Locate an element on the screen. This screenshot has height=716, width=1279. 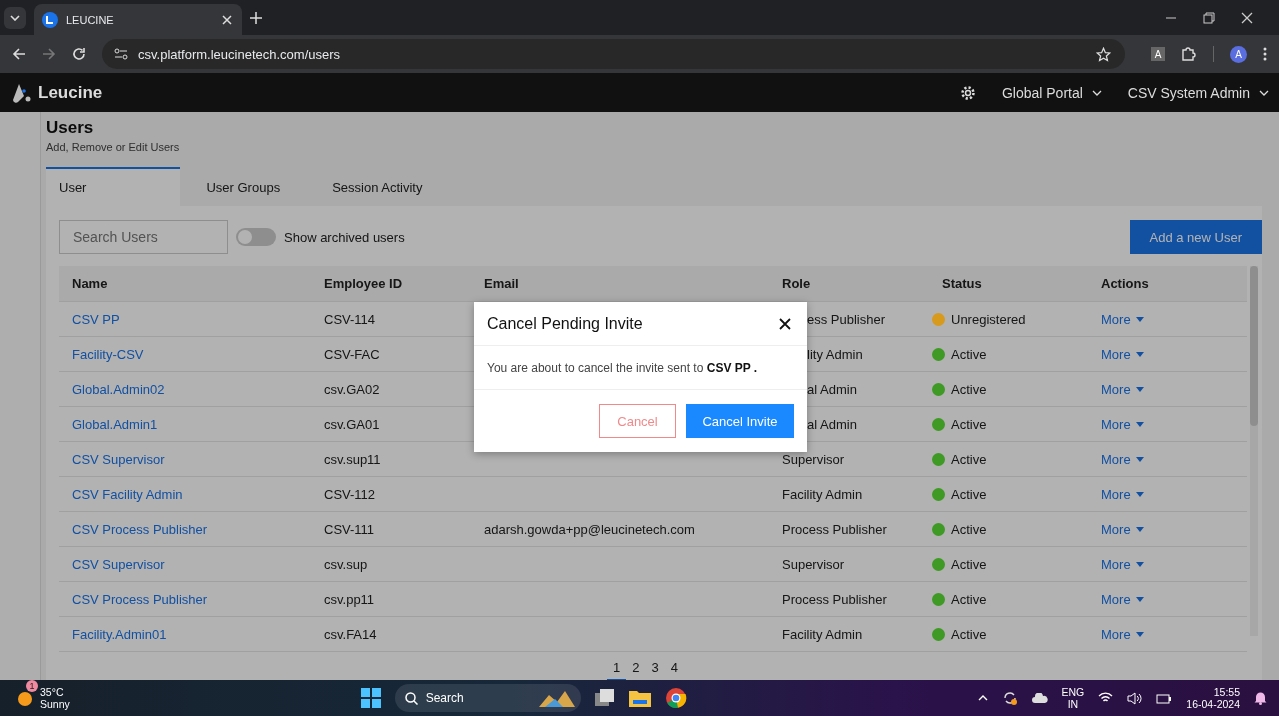
employee-id: CSV-112 is located at coordinates (350, 494).